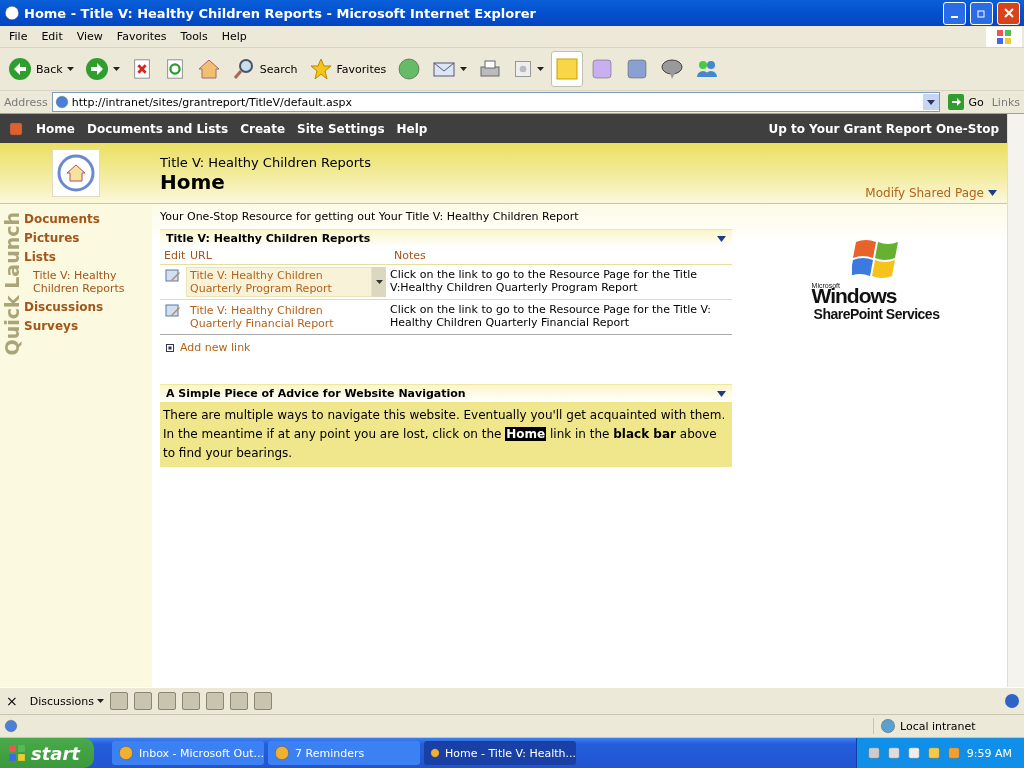  Describe the element at coordinates (234, 36) in the screenshot. I see `menu-item: Help` at that location.